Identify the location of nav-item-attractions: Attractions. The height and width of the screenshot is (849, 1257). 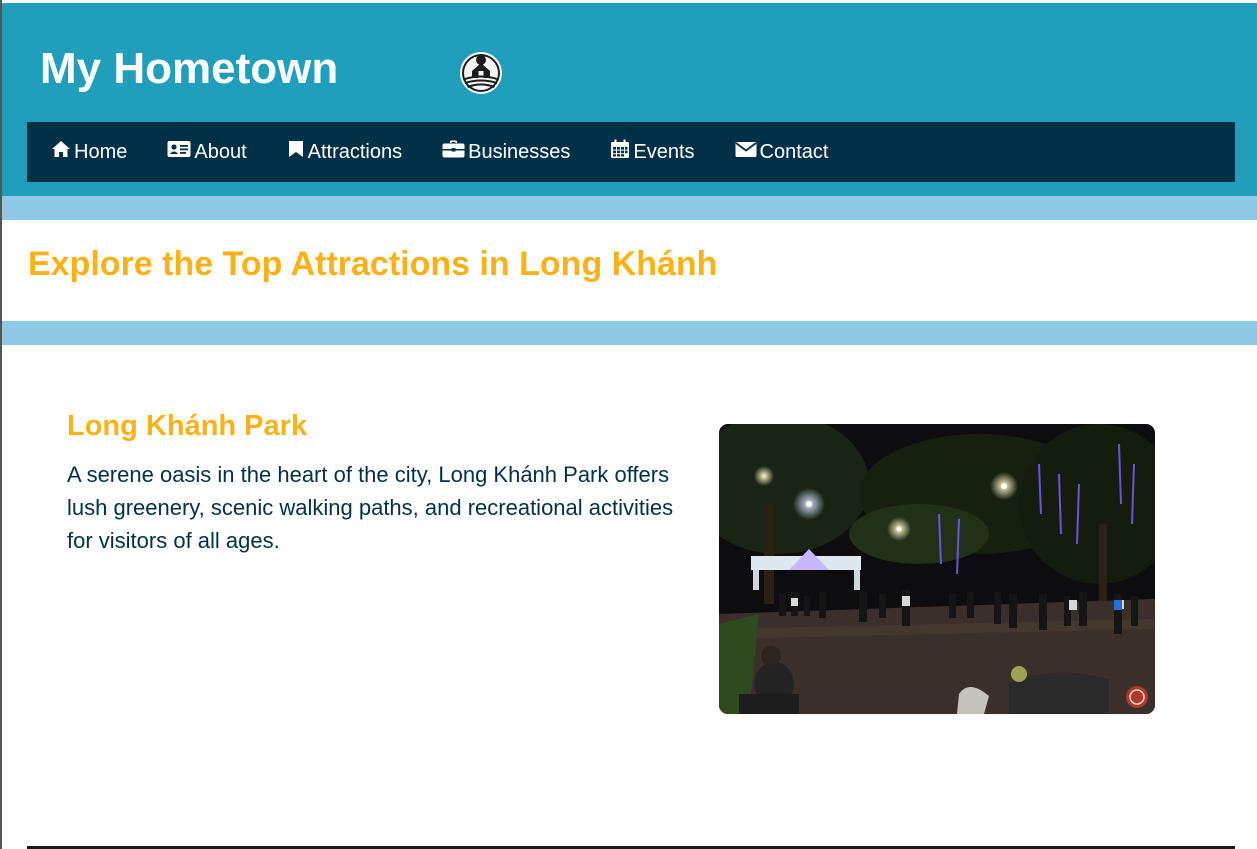
(344, 152).